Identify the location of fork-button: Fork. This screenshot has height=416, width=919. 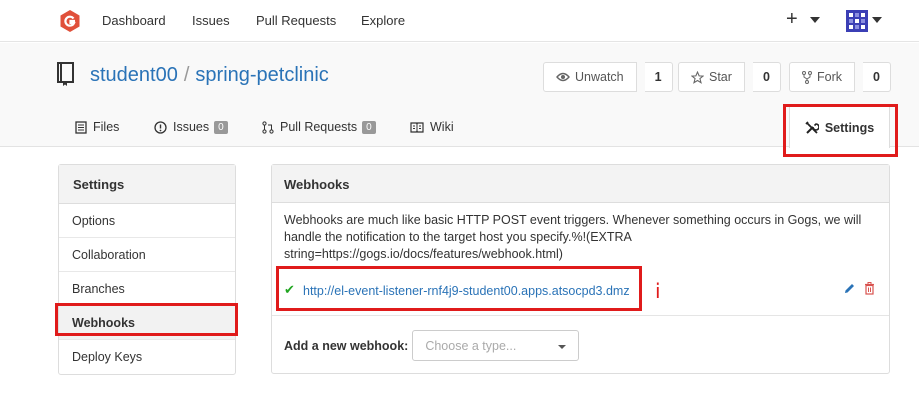
(822, 77).